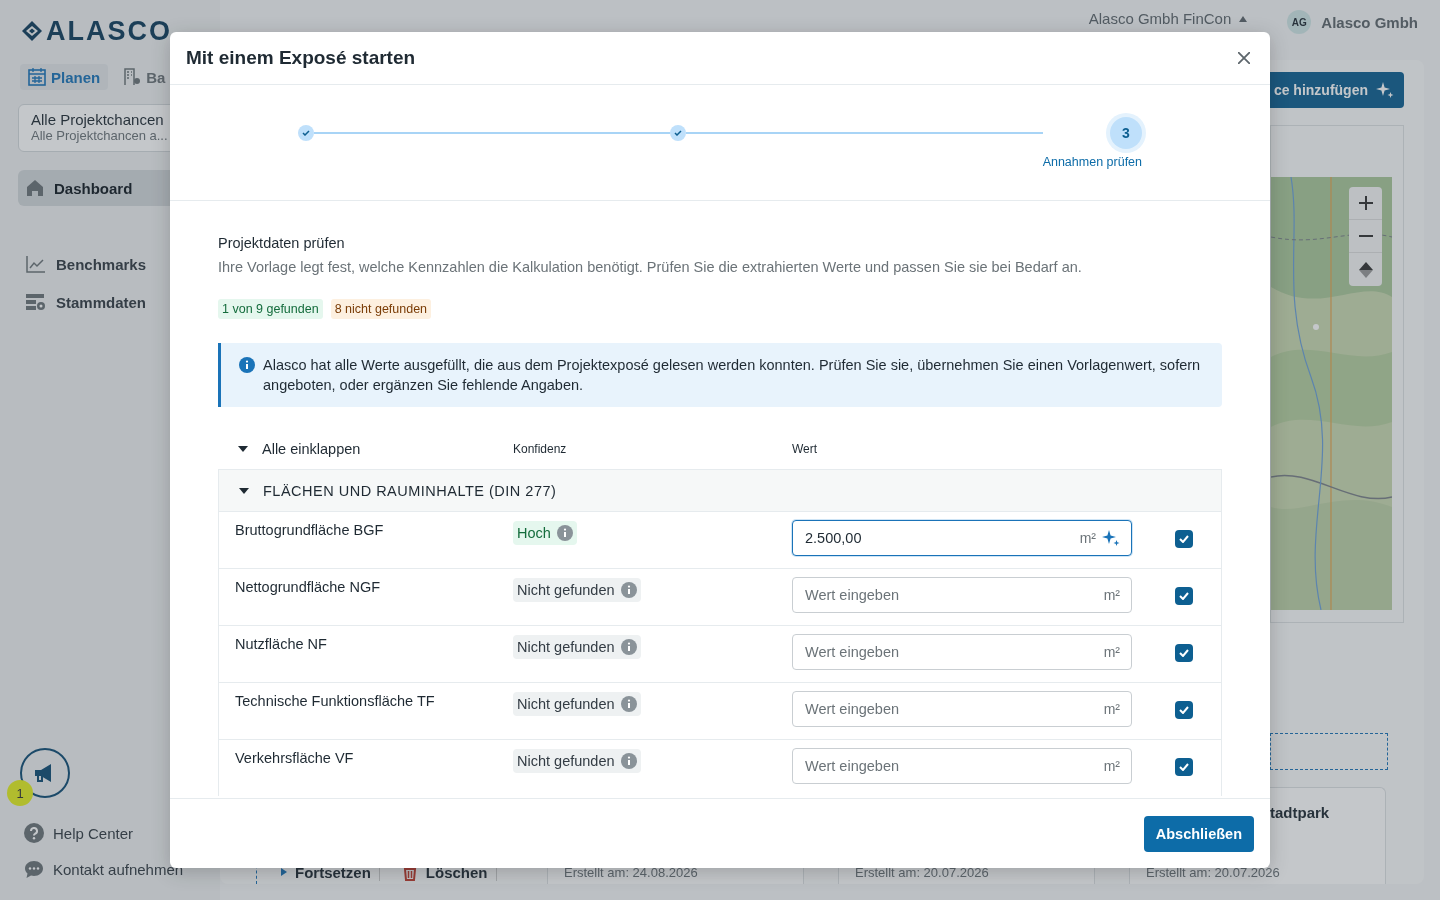 This screenshot has height=900, width=1440. What do you see at coordinates (109, 31) in the screenshot?
I see `logo-text: ALASCO` at bounding box center [109, 31].